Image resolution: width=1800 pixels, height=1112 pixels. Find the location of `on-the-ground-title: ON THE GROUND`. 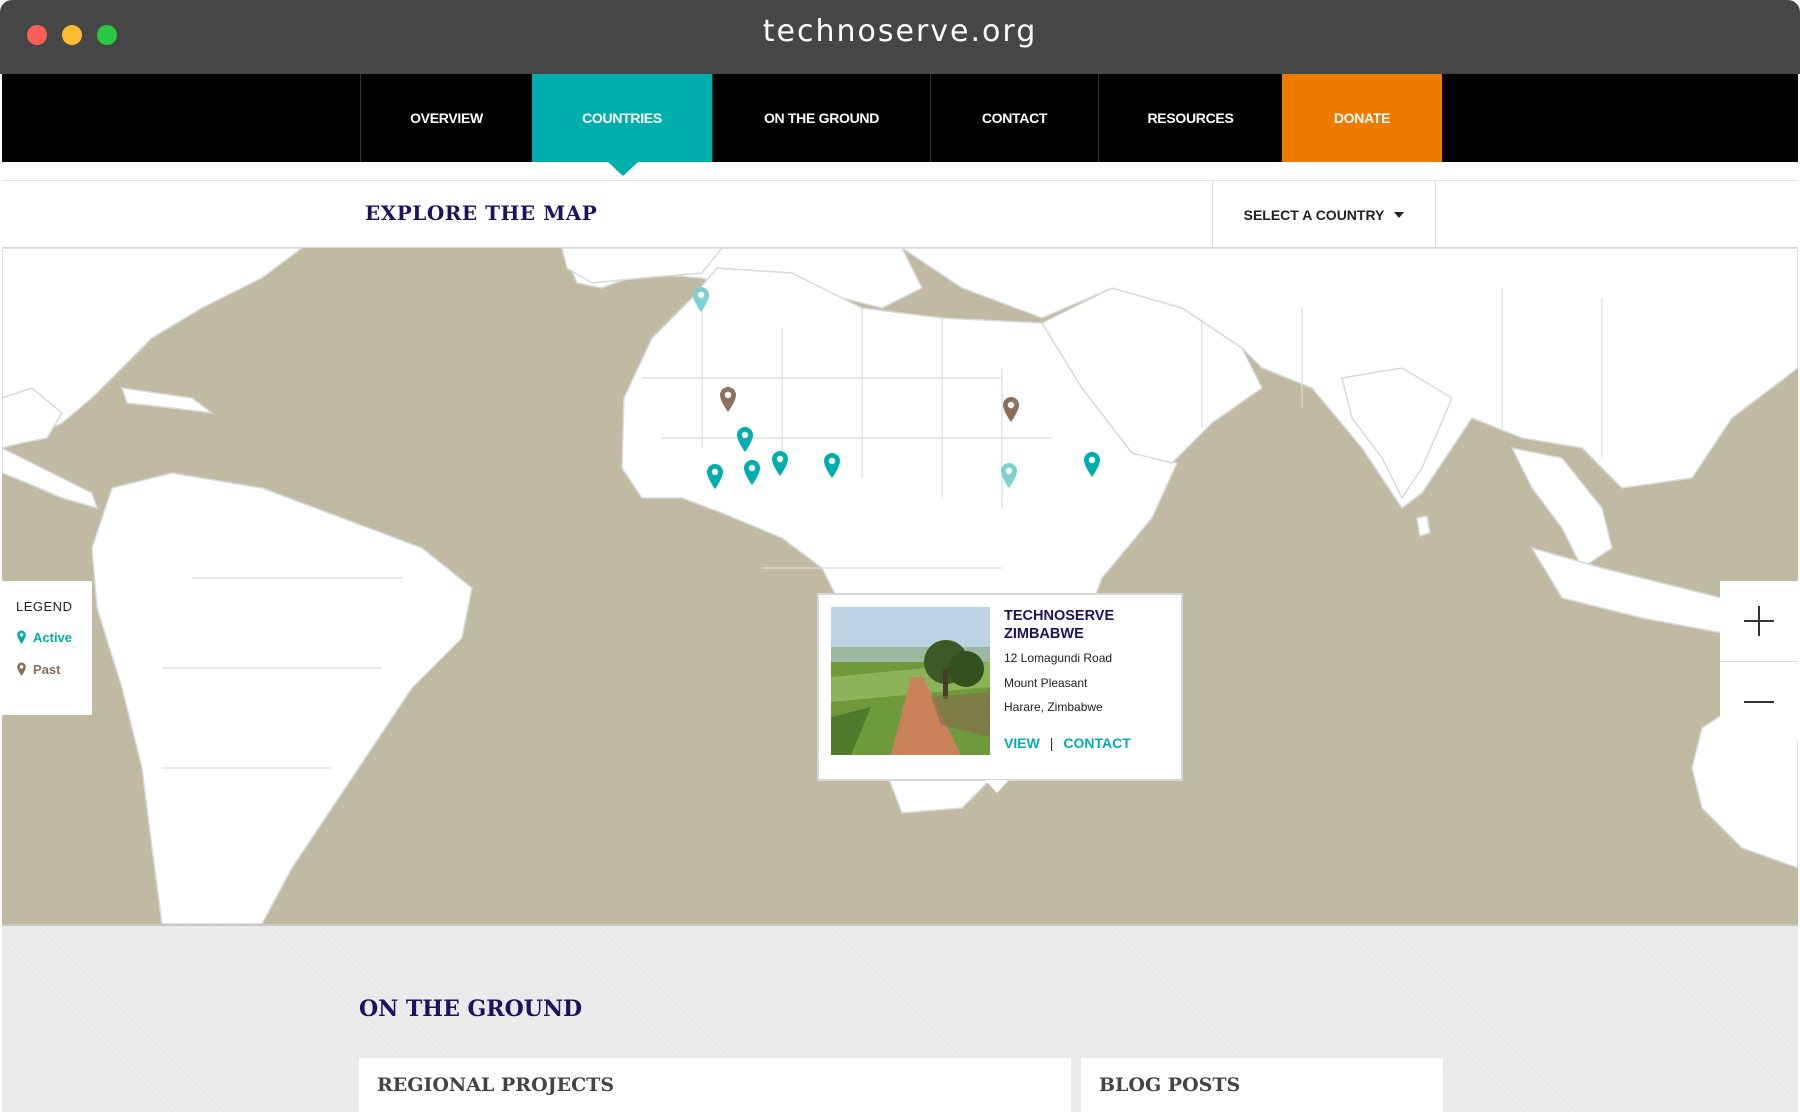

on-the-ground-title: ON THE GROUND is located at coordinates (471, 1009).